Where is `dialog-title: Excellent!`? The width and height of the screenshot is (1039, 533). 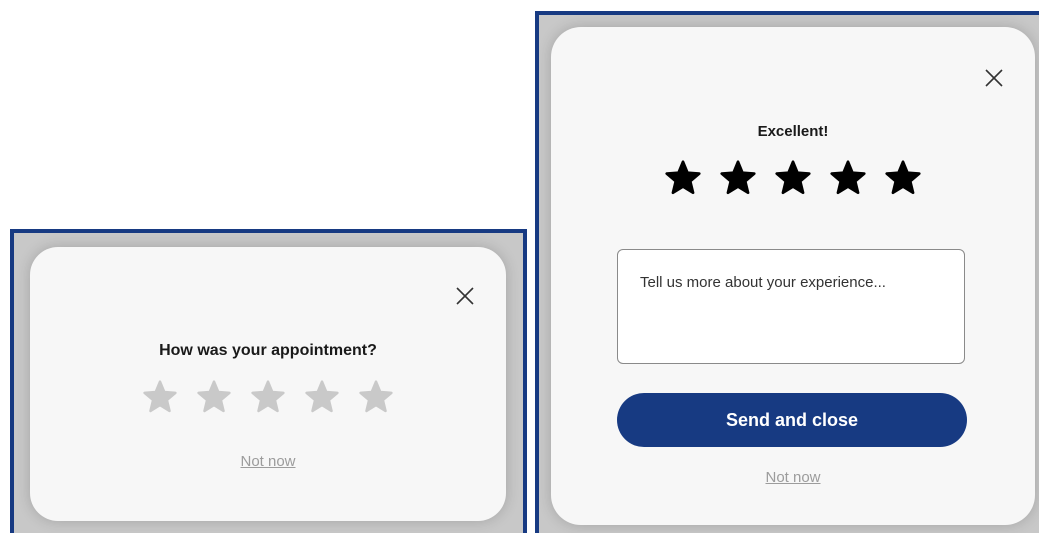 dialog-title: Excellent! is located at coordinates (793, 131).